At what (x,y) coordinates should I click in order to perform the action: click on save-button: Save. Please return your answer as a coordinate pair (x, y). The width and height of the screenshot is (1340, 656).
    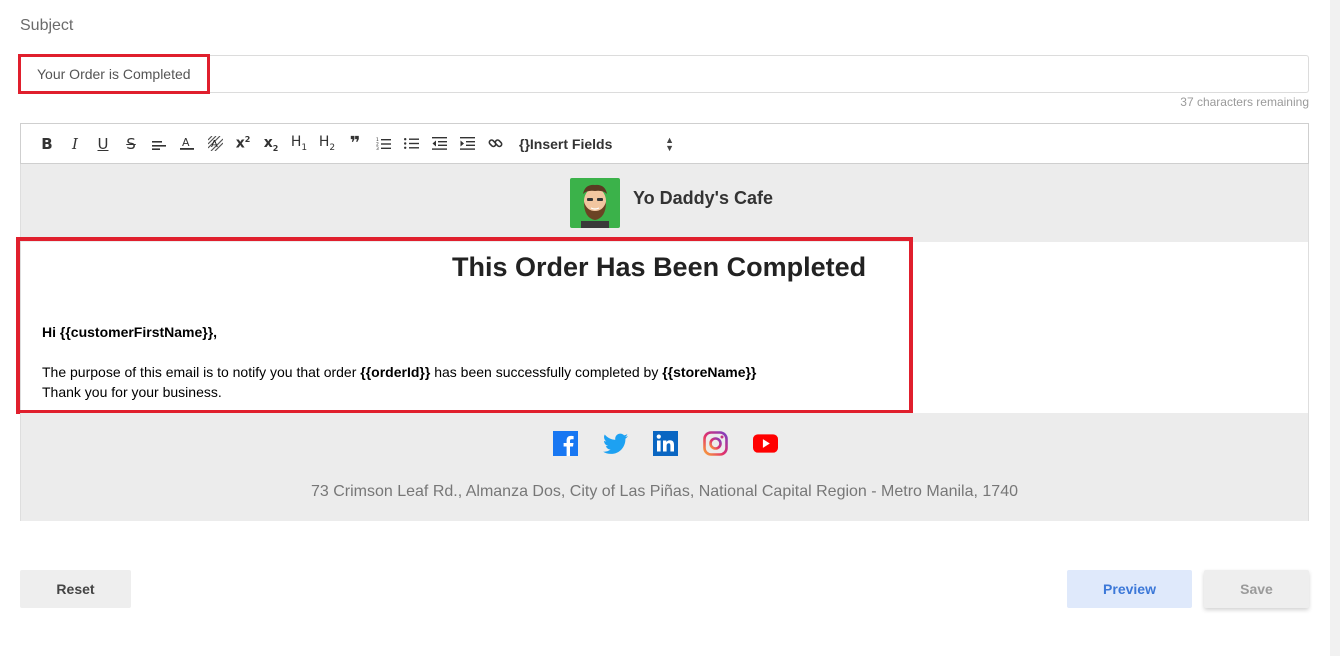
    Looking at the image, I should click on (1256, 589).